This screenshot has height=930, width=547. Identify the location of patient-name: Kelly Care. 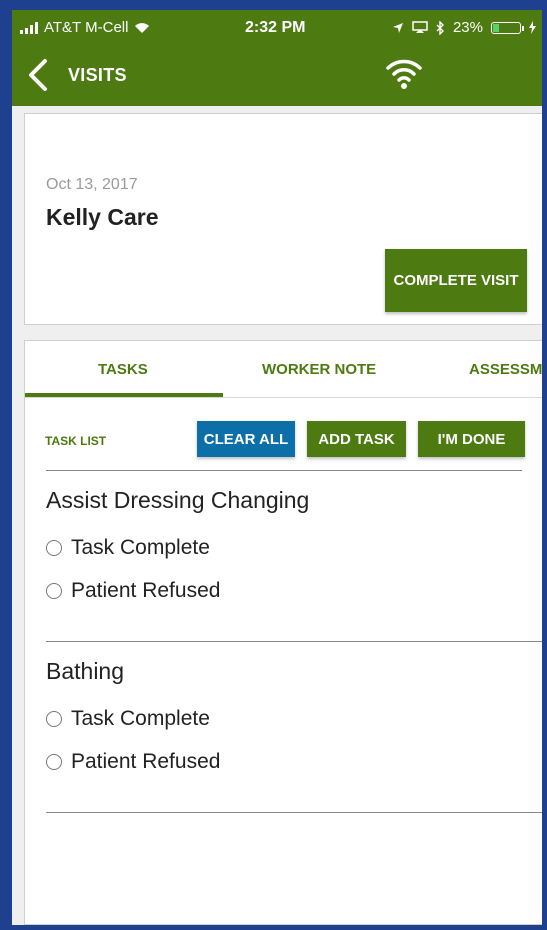
(102, 217).